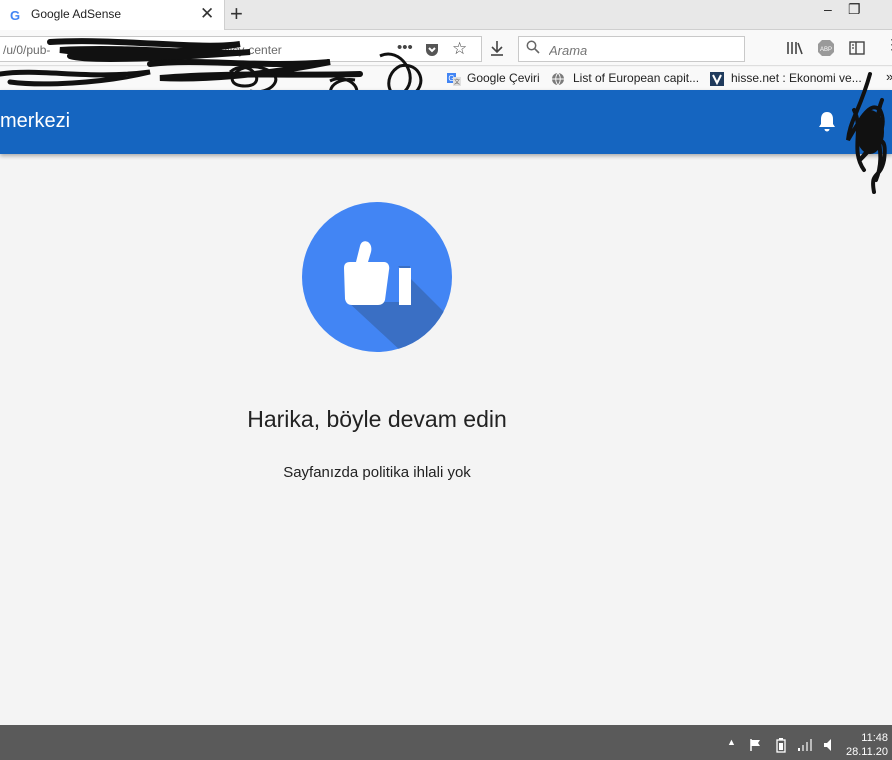 This screenshot has height=760, width=892. I want to click on menu-icon: ⋮, so click(888, 44).